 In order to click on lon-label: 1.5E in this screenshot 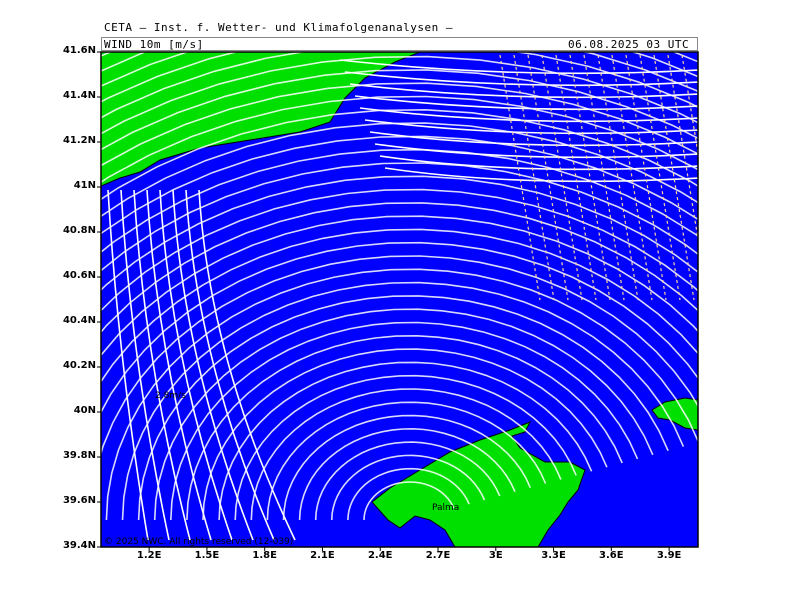, I will do `click(207, 555)`.